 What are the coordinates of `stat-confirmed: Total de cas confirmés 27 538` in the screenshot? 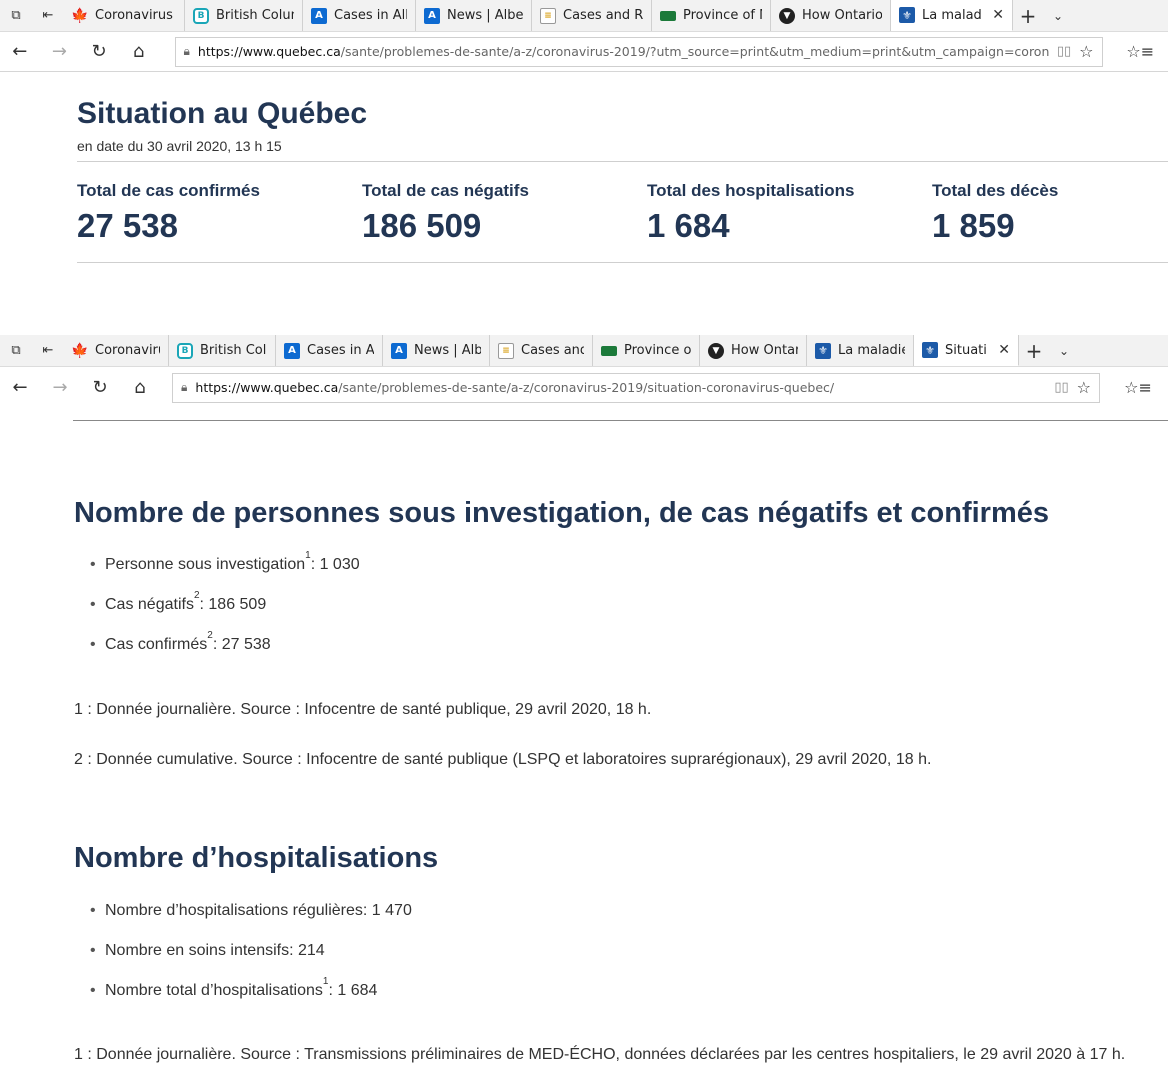 It's located at (217, 213).